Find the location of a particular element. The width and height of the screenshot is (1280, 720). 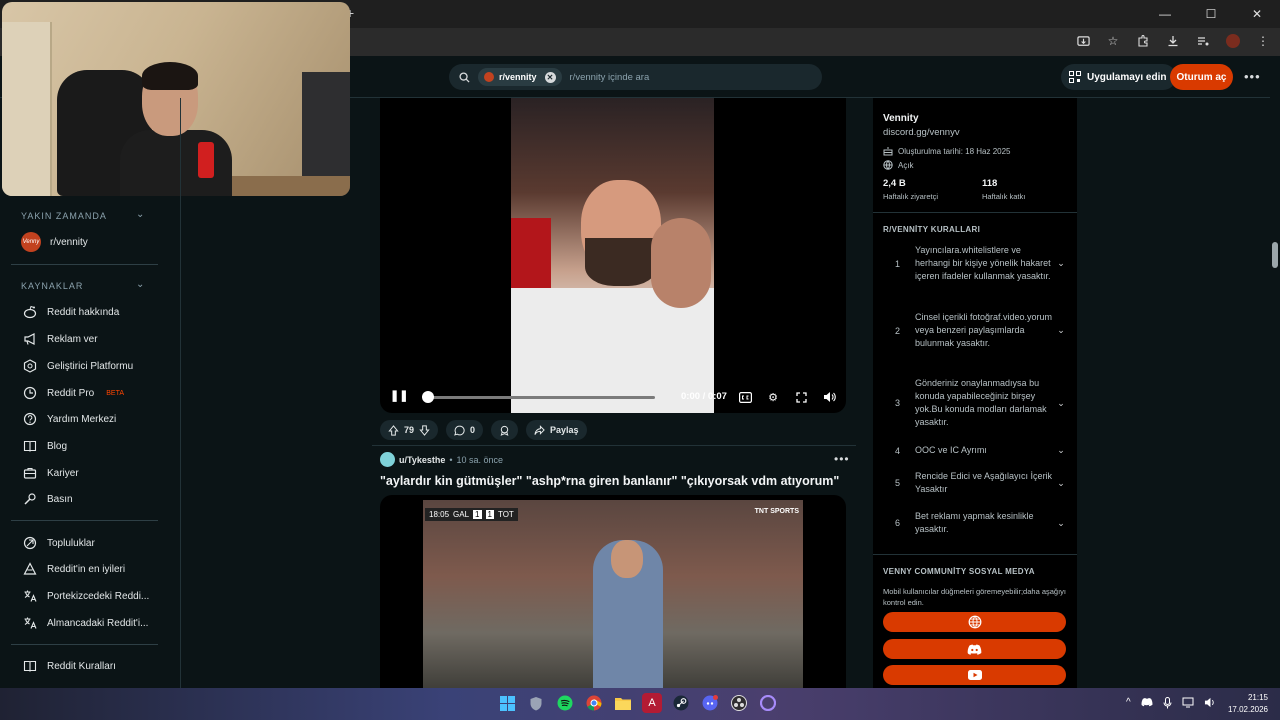

maximize-button: ☐ is located at coordinates (1211, 14).